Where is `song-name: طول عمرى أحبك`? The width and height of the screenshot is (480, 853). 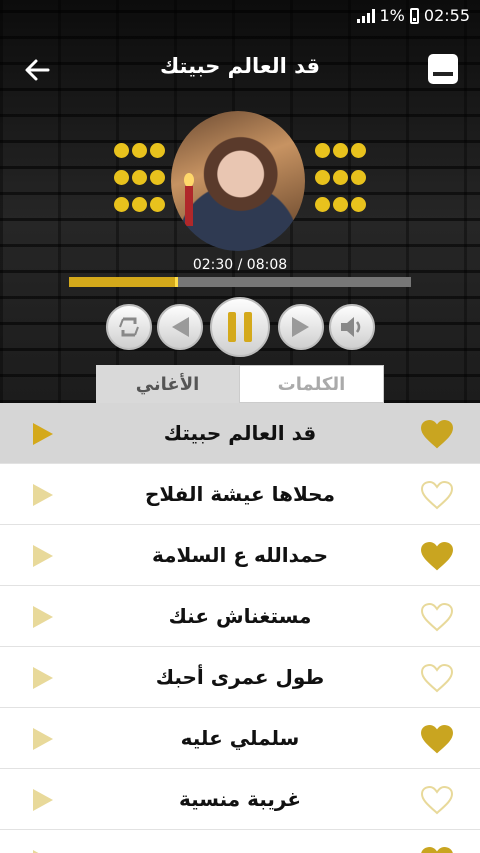 song-name: طول عمرى أحبك is located at coordinates (240, 677).